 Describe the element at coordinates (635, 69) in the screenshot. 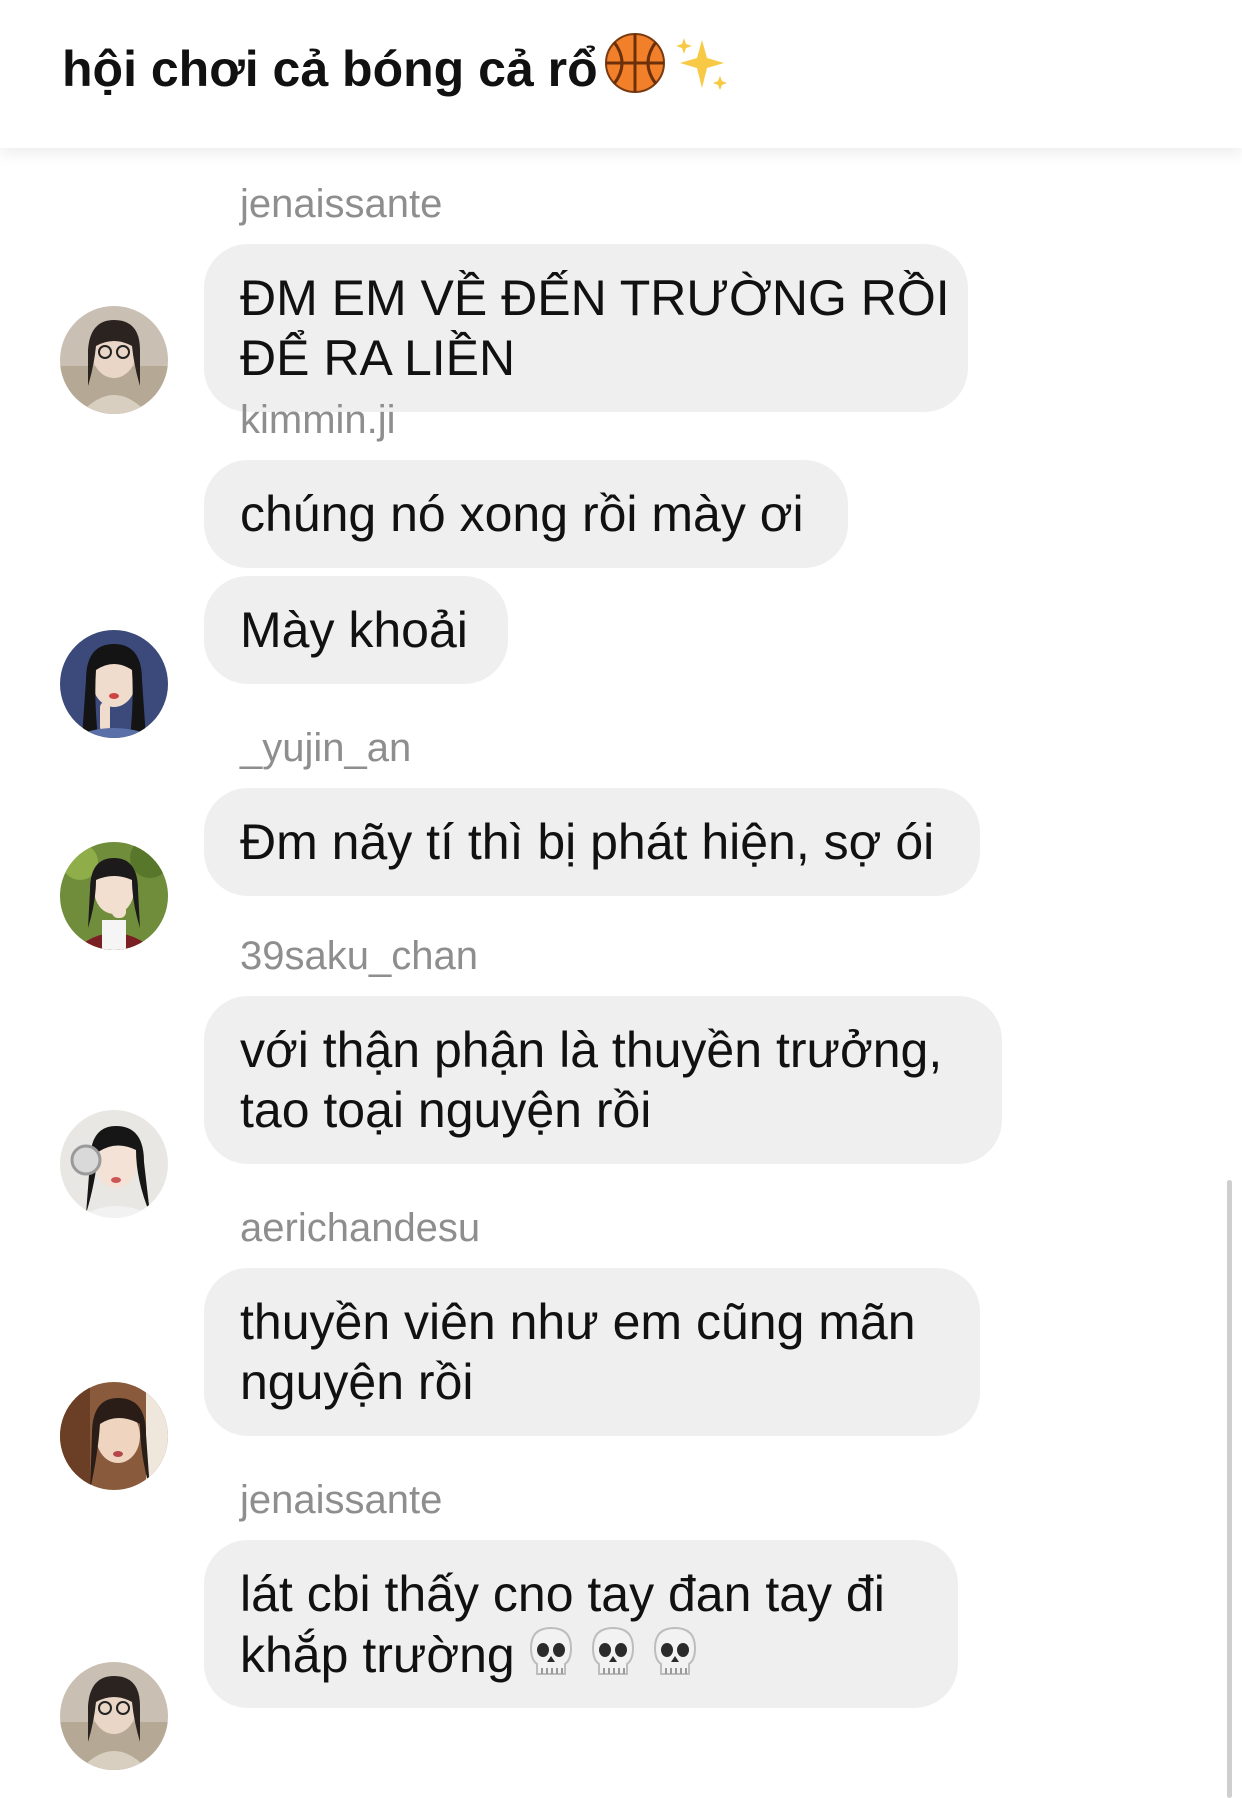

I see `basketball-icon` at that location.